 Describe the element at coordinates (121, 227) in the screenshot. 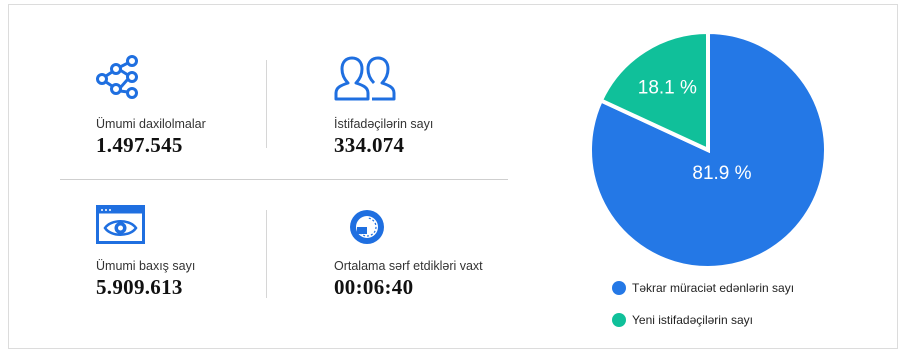

I see `eye-window-icon` at that location.